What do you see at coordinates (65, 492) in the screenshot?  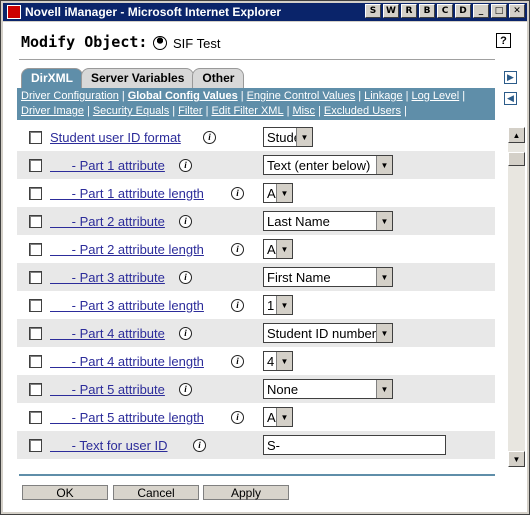 I see `ok-button: OK` at bounding box center [65, 492].